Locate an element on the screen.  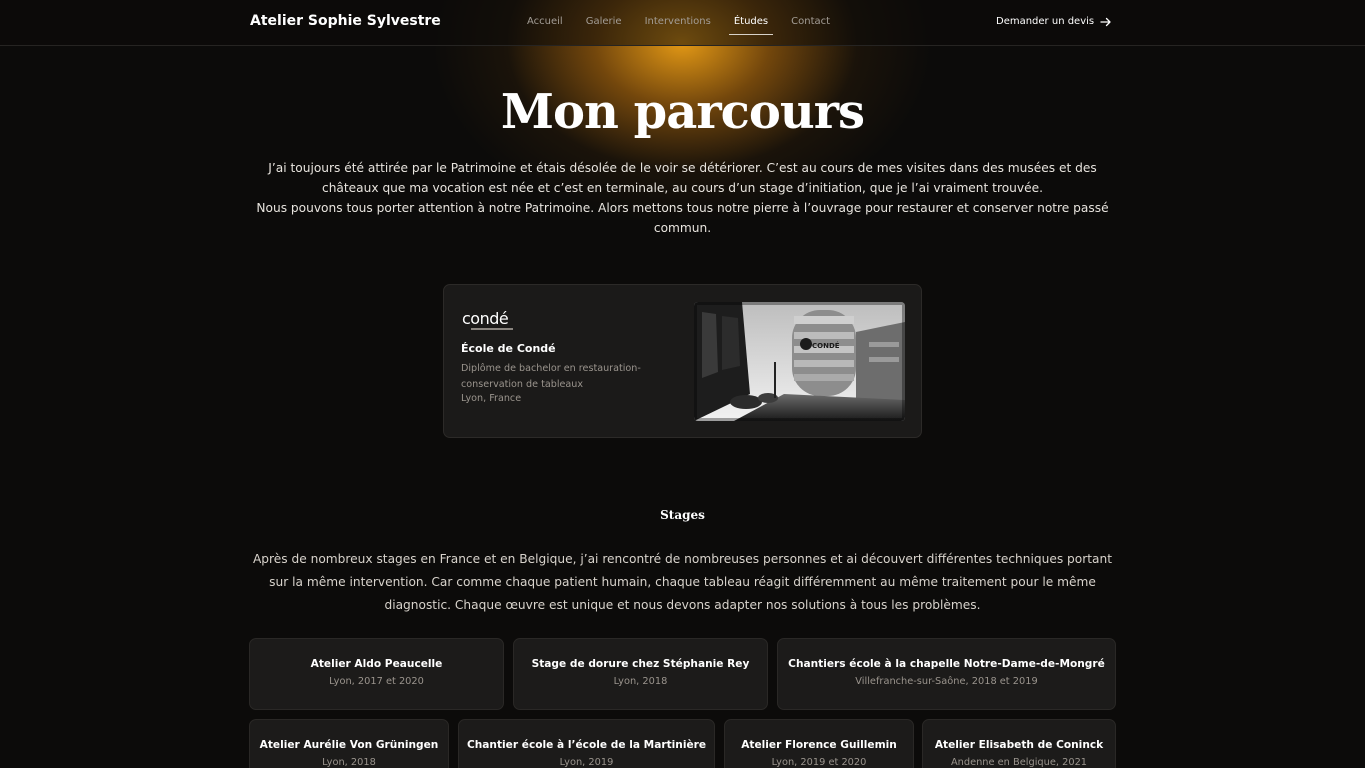
school-location: Lyon, France is located at coordinates (491, 398).